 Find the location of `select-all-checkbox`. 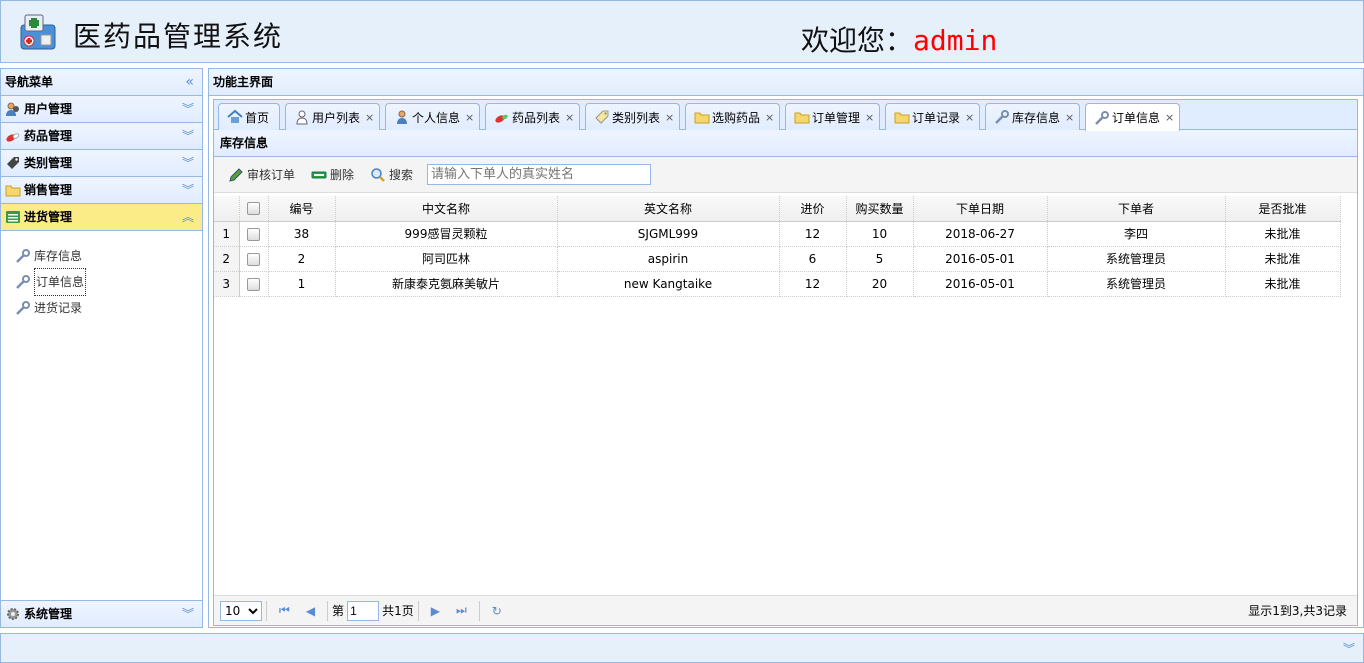

select-all-checkbox is located at coordinates (253, 209).